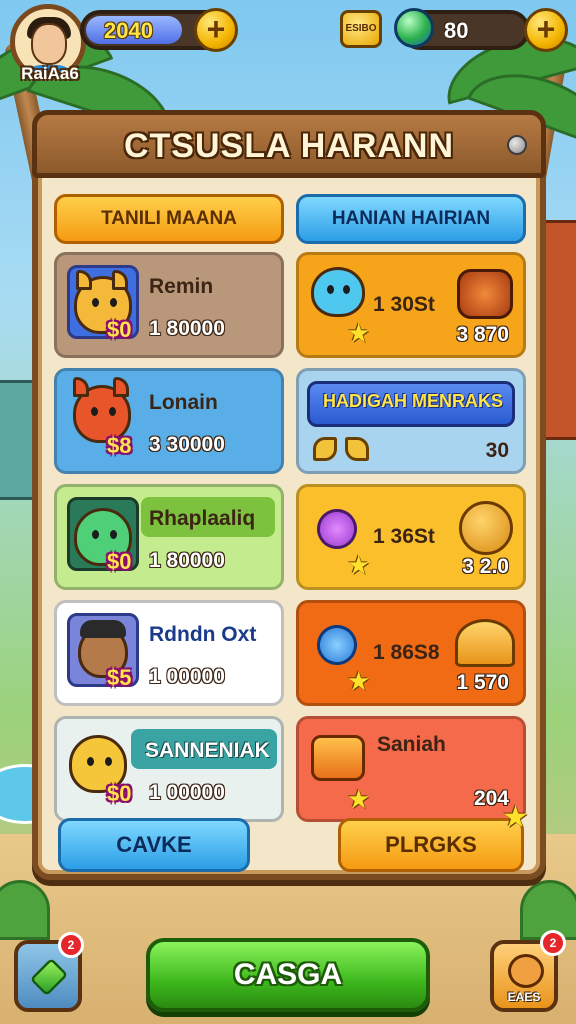 This screenshot has height=1024, width=576. Describe the element at coordinates (187, 444) in the screenshot. I see `character-price: 3 30000` at that location.